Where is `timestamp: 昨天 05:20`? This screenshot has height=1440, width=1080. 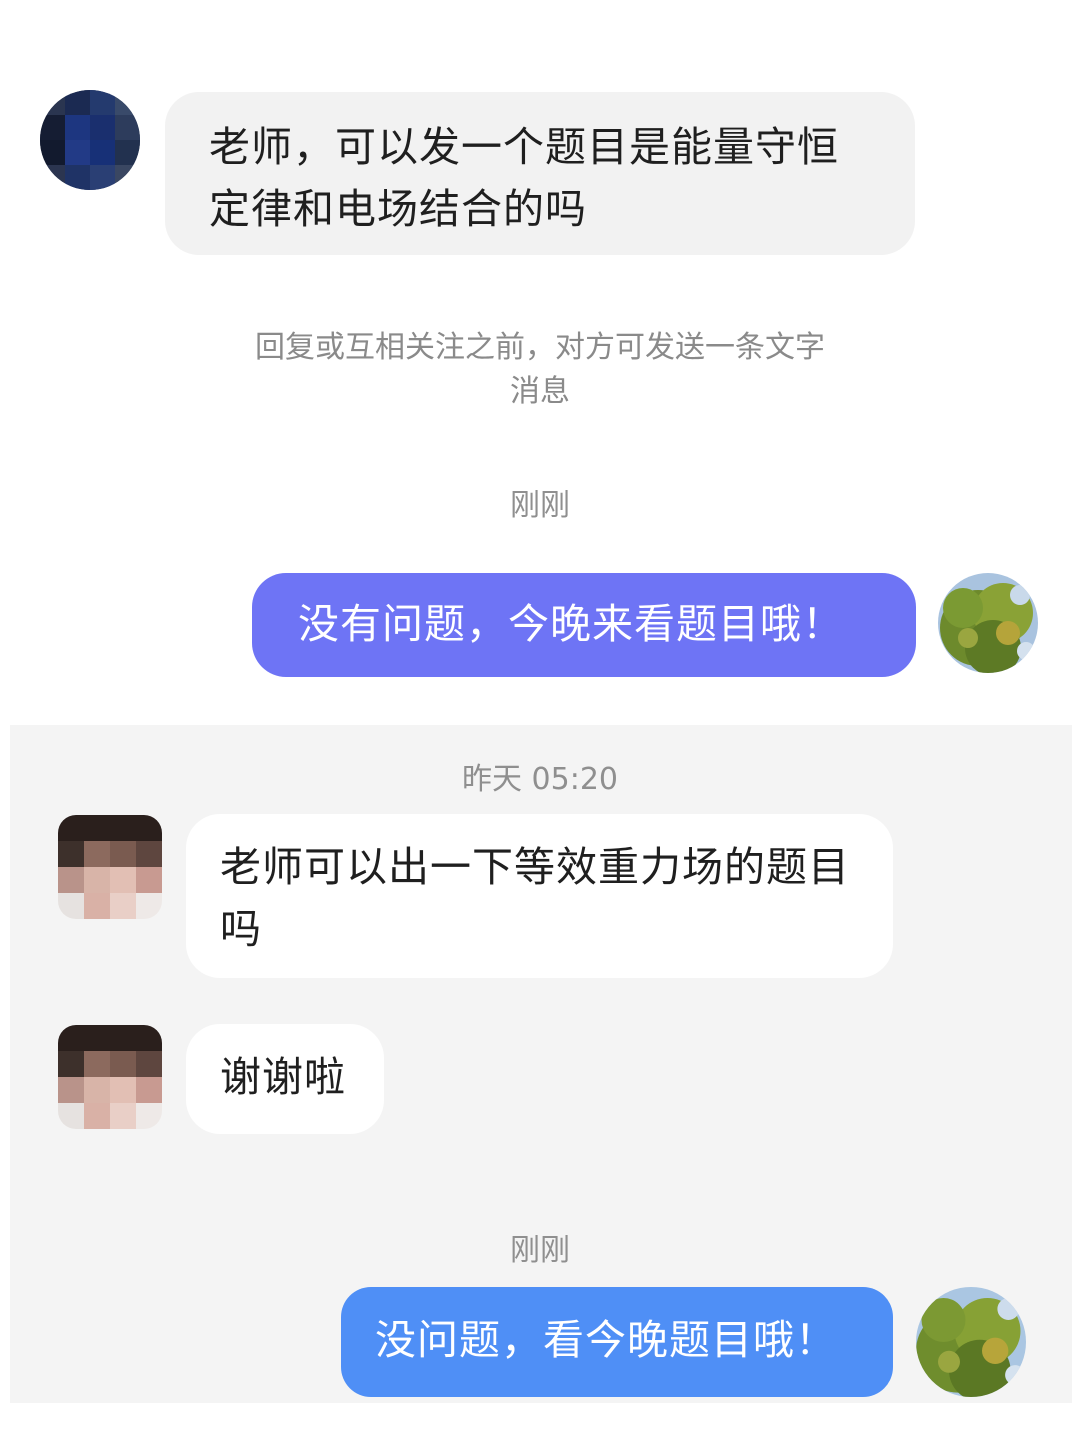
timestamp: 昨天 05:20 is located at coordinates (540, 779).